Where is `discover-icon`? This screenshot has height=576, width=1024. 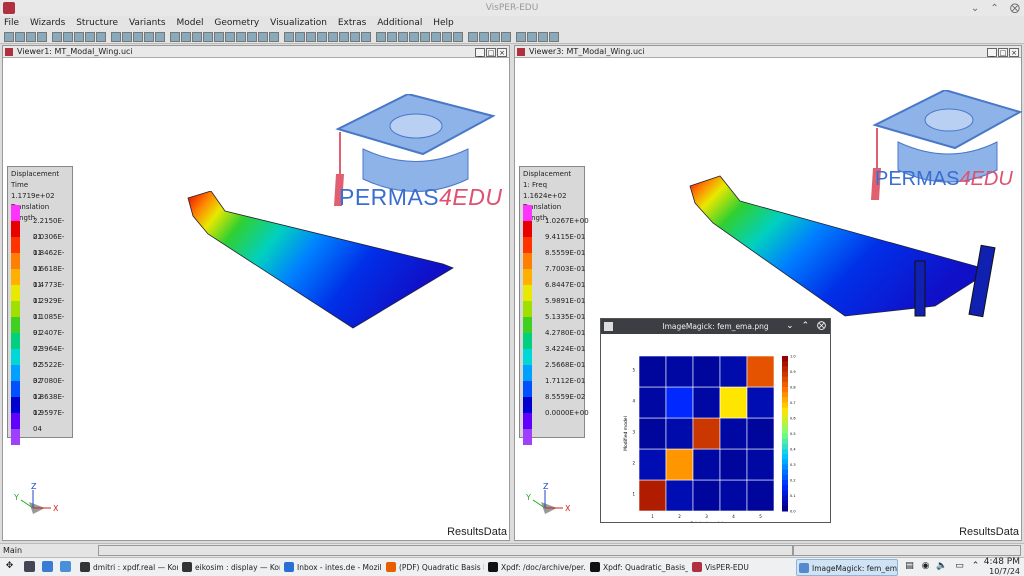 discover-icon is located at coordinates (47, 566).